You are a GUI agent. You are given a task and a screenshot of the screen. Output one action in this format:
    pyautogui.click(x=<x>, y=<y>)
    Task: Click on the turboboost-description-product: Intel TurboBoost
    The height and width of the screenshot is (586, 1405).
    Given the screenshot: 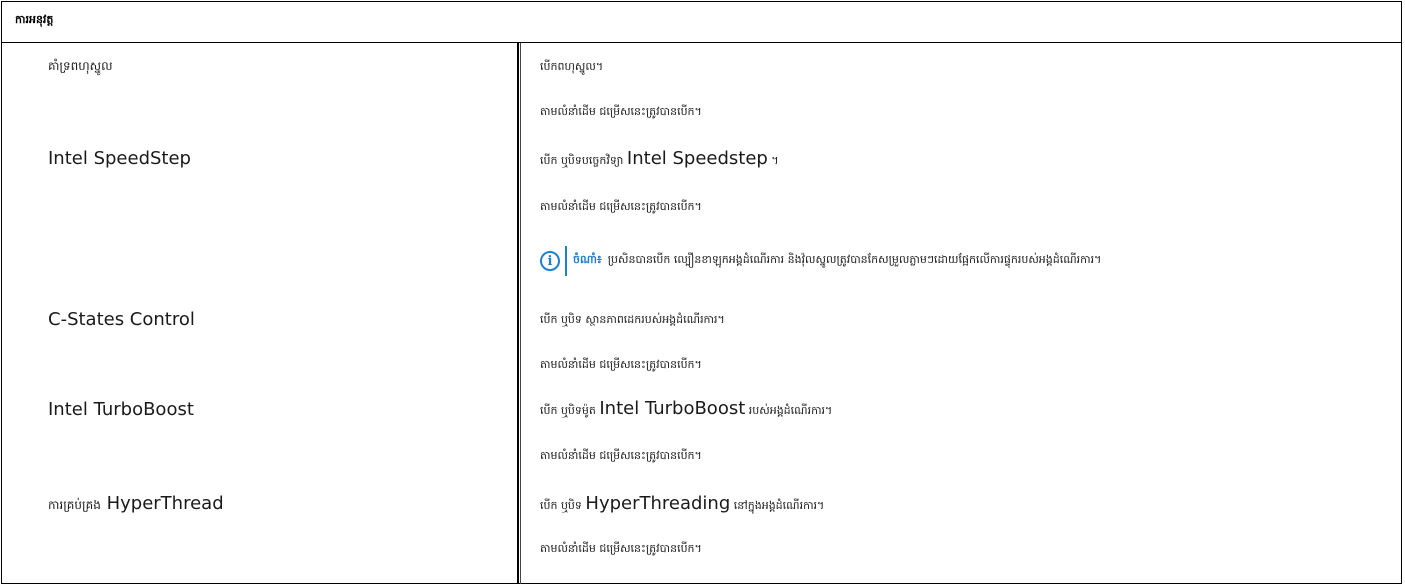 What is the action you would take?
    pyautogui.click(x=672, y=408)
    